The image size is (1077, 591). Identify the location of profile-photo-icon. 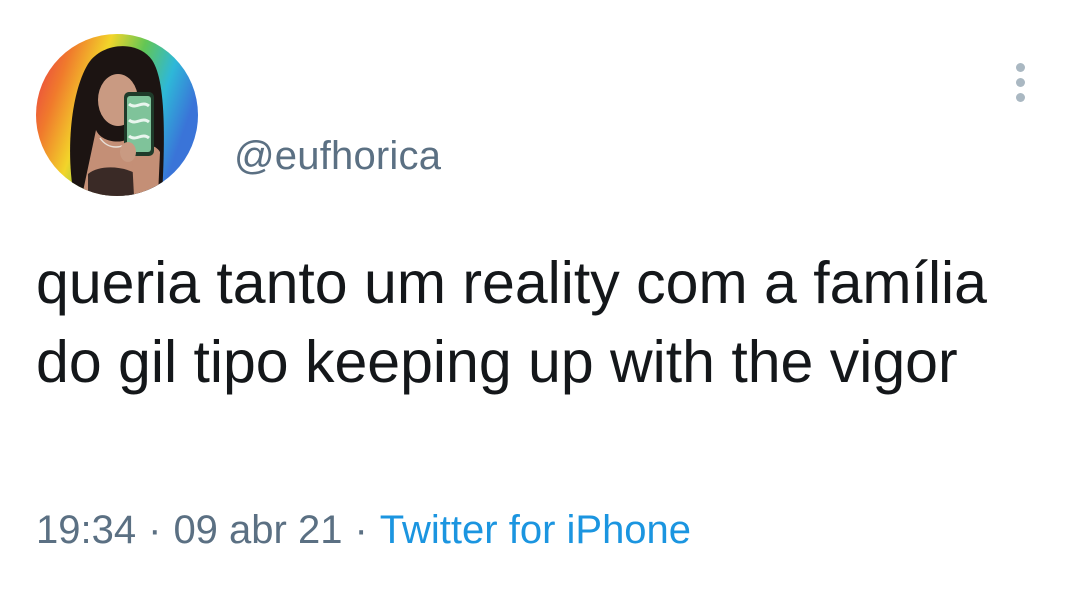
(117, 115).